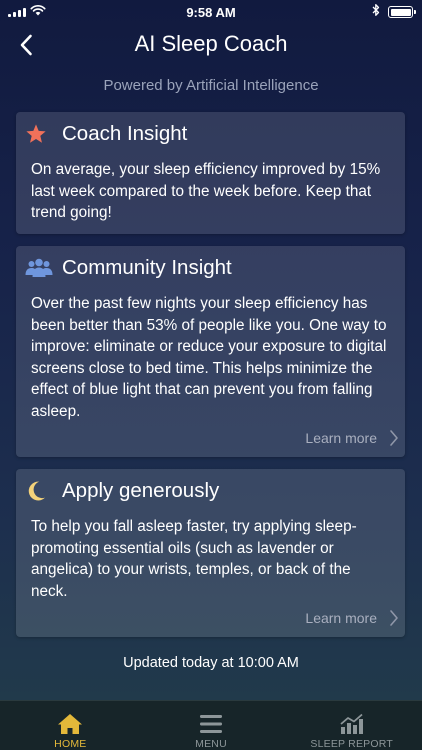  What do you see at coordinates (141, 490) in the screenshot?
I see `card-title: Apply generously` at bounding box center [141, 490].